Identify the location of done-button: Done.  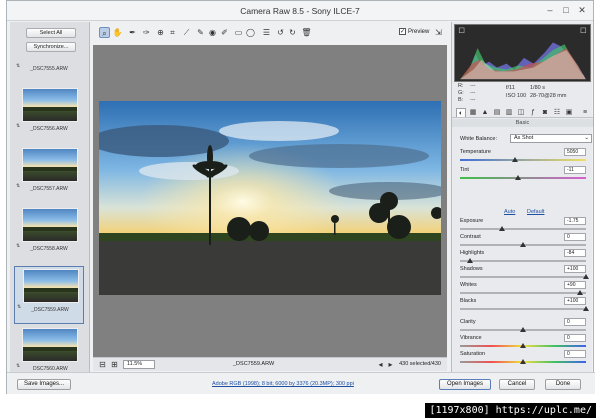
(563, 384).